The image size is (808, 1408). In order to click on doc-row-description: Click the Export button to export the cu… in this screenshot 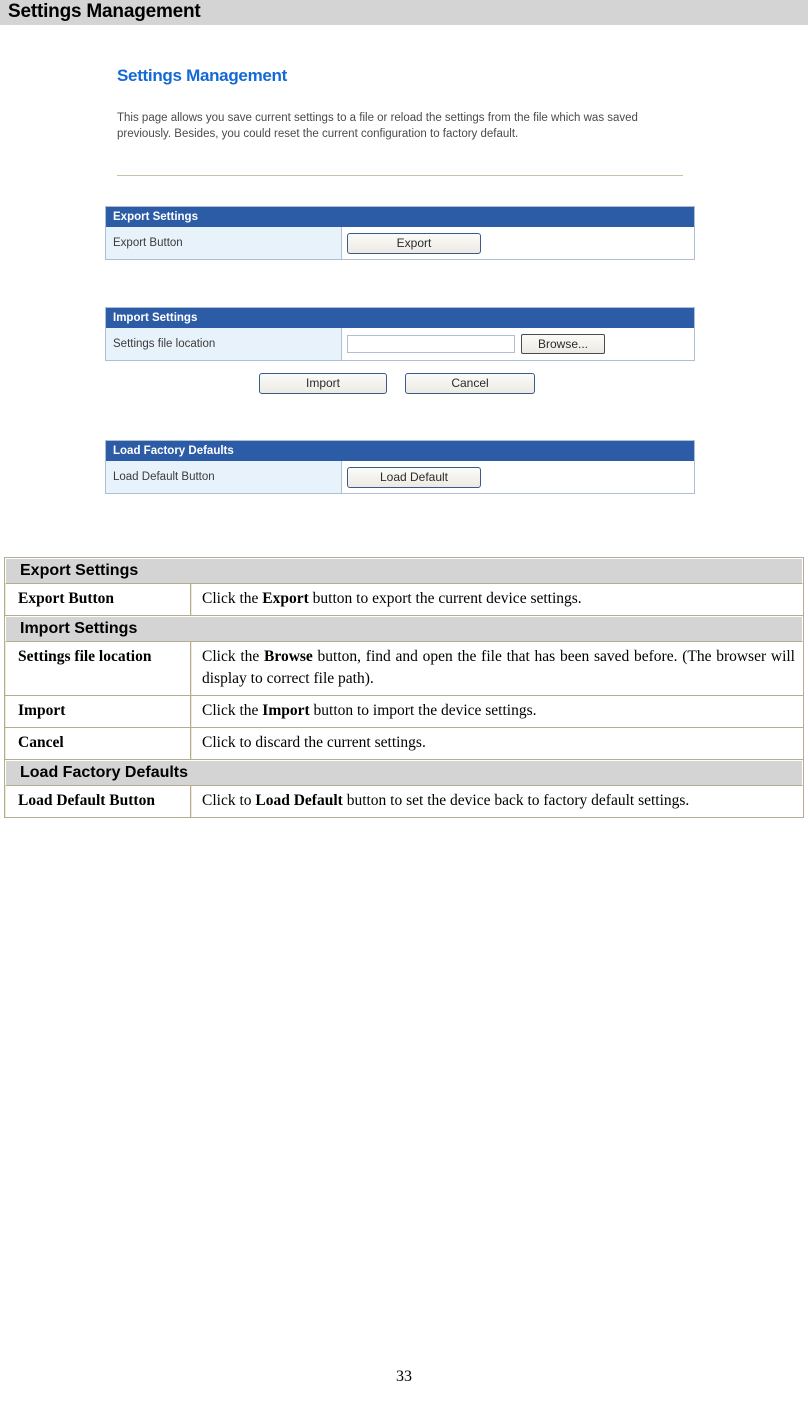, I will do `click(497, 599)`.